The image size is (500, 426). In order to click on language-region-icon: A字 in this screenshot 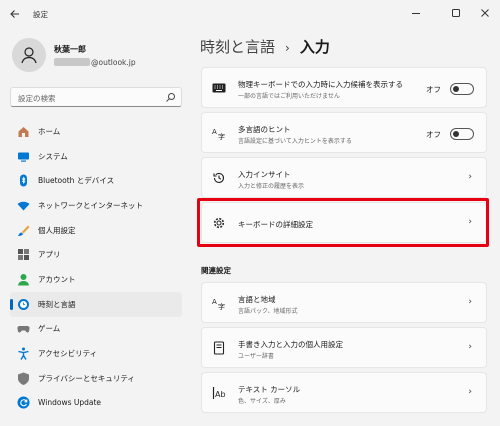, I will do `click(219, 303)`.